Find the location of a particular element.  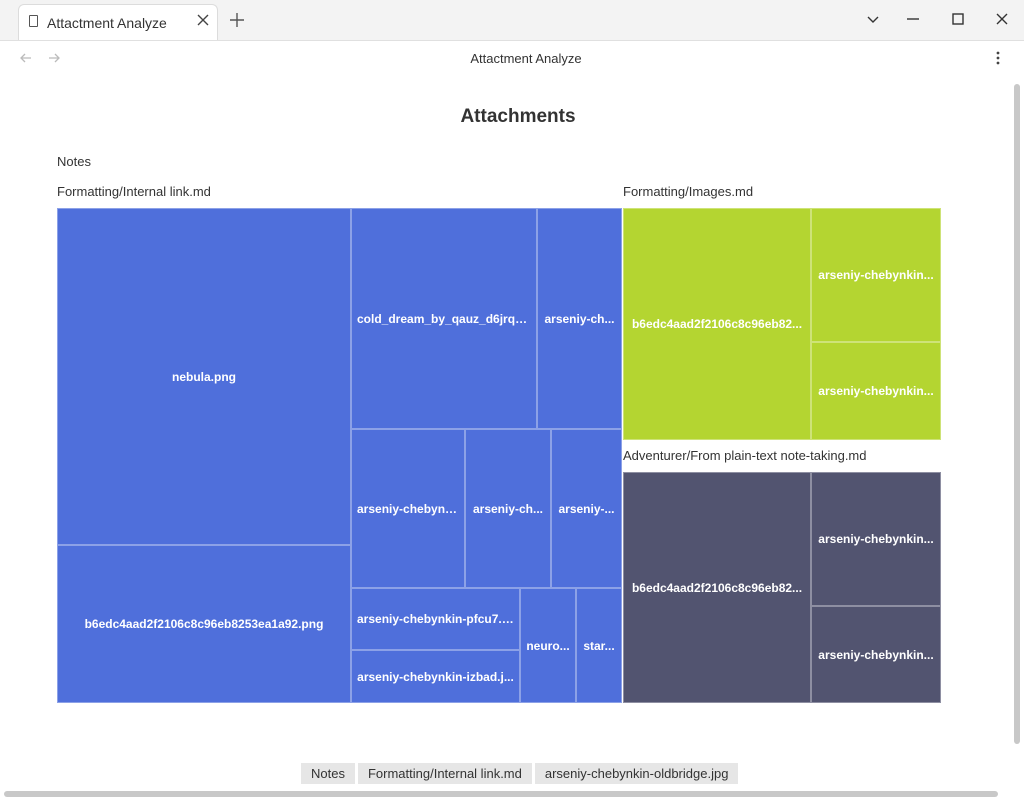

group-label-images: Formatting/Images.md is located at coordinates (688, 191).